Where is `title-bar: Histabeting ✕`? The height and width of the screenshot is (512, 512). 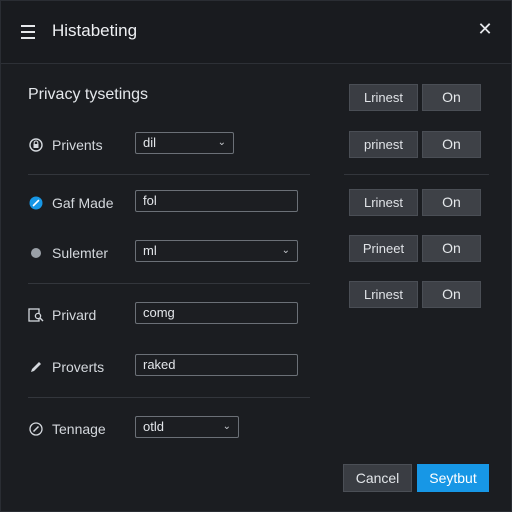
title-bar: Histabeting ✕ is located at coordinates (256, 32).